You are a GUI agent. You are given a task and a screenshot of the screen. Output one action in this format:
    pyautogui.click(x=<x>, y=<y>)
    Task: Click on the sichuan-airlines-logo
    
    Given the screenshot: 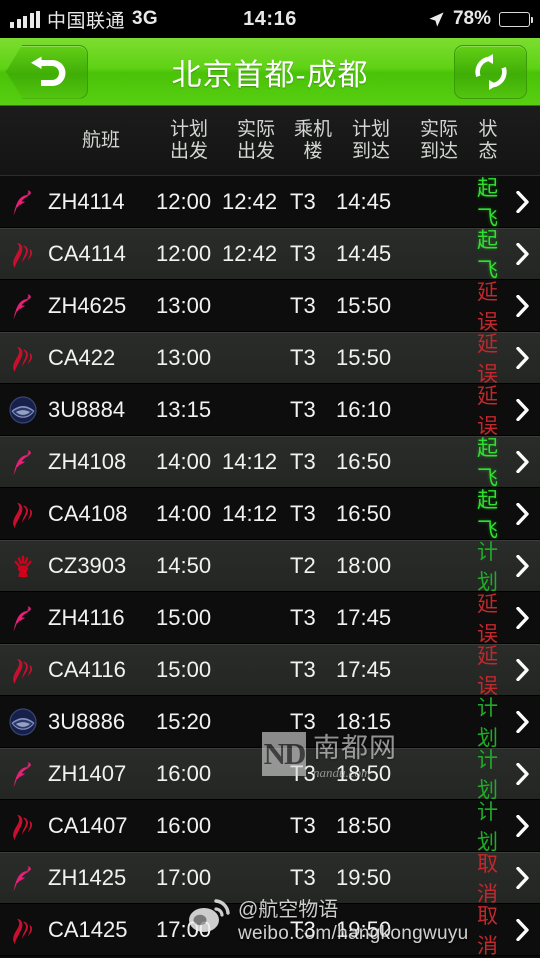 What is the action you would take?
    pyautogui.click(x=23, y=722)
    